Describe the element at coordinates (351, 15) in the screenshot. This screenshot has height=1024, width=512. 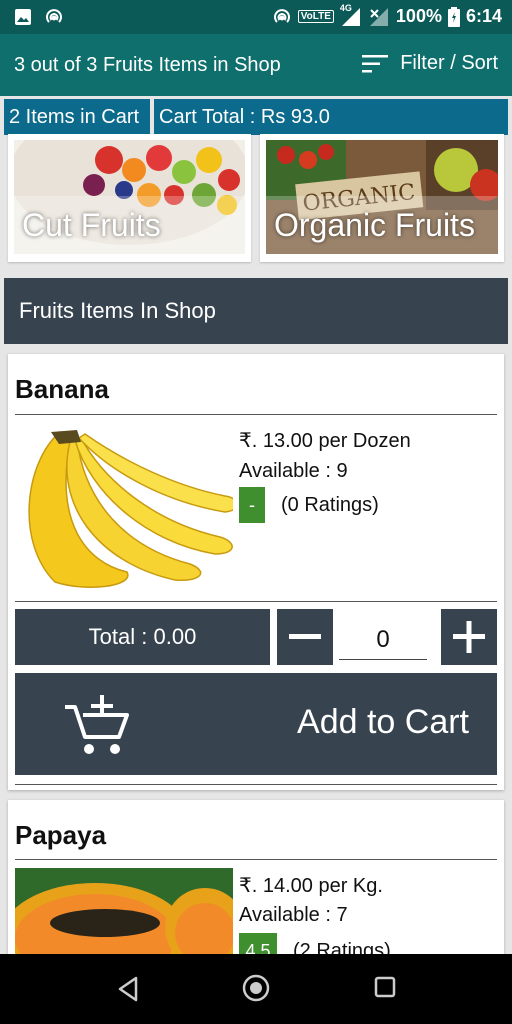
I see `signal-icon: 4G` at that location.